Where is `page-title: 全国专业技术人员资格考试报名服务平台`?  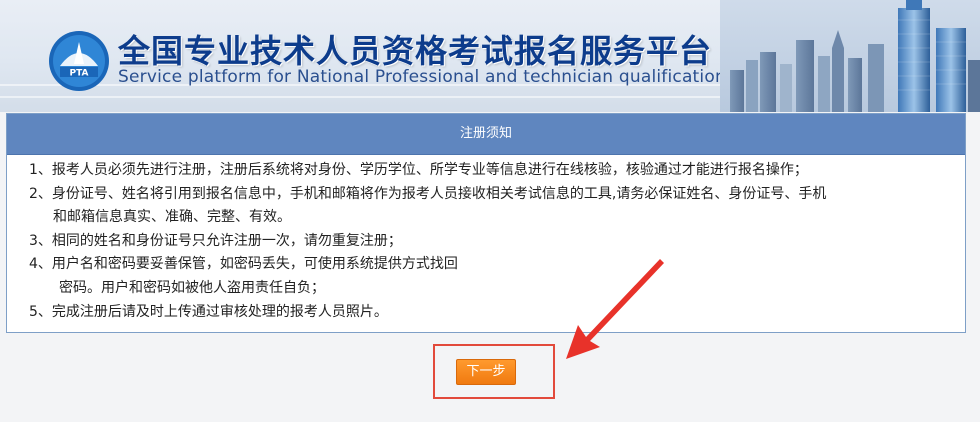
page-title: 全国专业技术人员资格考试报名服务平台 is located at coordinates (415, 51).